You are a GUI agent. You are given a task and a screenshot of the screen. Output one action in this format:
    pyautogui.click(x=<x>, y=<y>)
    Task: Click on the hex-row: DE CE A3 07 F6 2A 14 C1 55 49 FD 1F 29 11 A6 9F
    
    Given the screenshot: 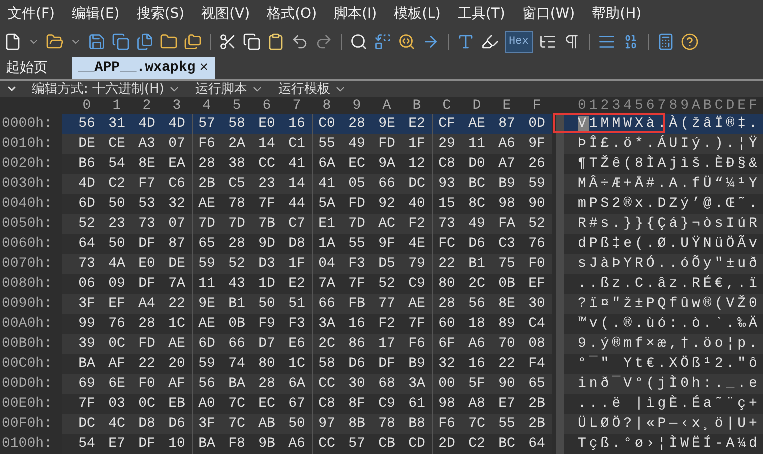 What is the action you would take?
    pyautogui.click(x=307, y=144)
    